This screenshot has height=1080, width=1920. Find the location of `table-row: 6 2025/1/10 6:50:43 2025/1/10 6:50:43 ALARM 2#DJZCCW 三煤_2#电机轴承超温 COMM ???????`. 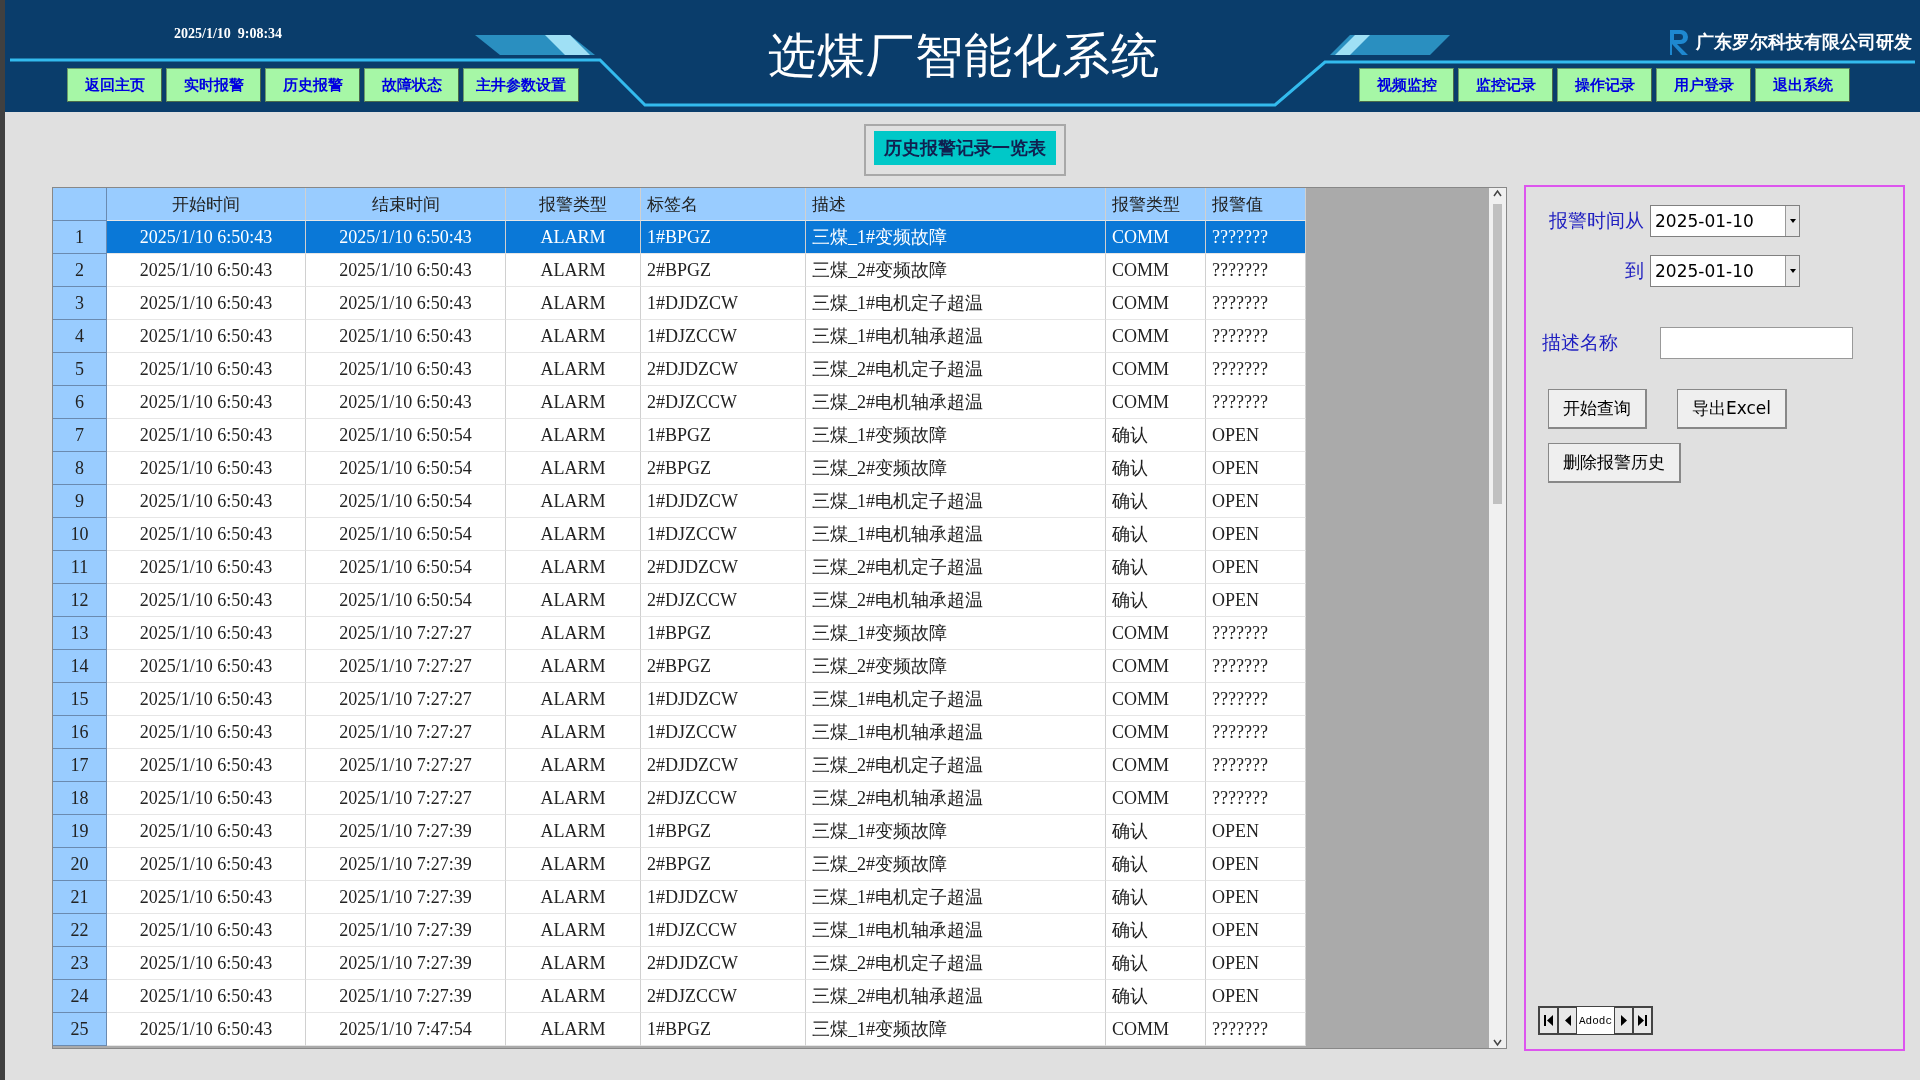

table-row: 6 2025/1/10 6:50:43 2025/1/10 6:50:43 ALARM 2#DJZCCW 三煤_2#电机轴承超温 COMM ??????? is located at coordinates (679, 402).